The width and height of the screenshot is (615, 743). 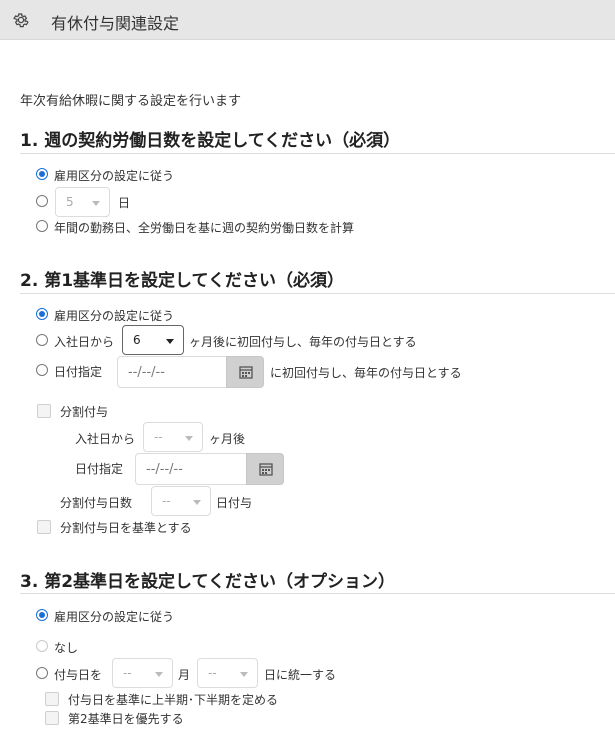 I want to click on section1-title: 1. 週の契約労働日数を設定してください（必須）, so click(x=210, y=141).